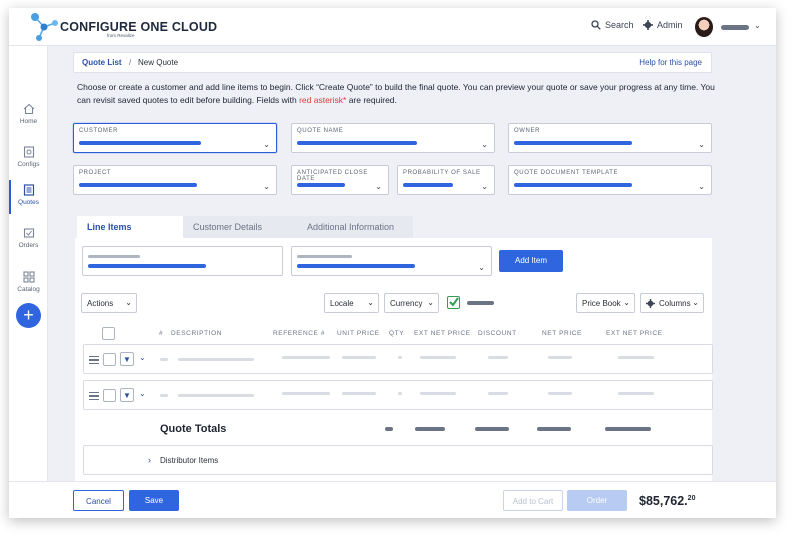  What do you see at coordinates (573, 185) in the screenshot?
I see `quote-template-value` at bounding box center [573, 185].